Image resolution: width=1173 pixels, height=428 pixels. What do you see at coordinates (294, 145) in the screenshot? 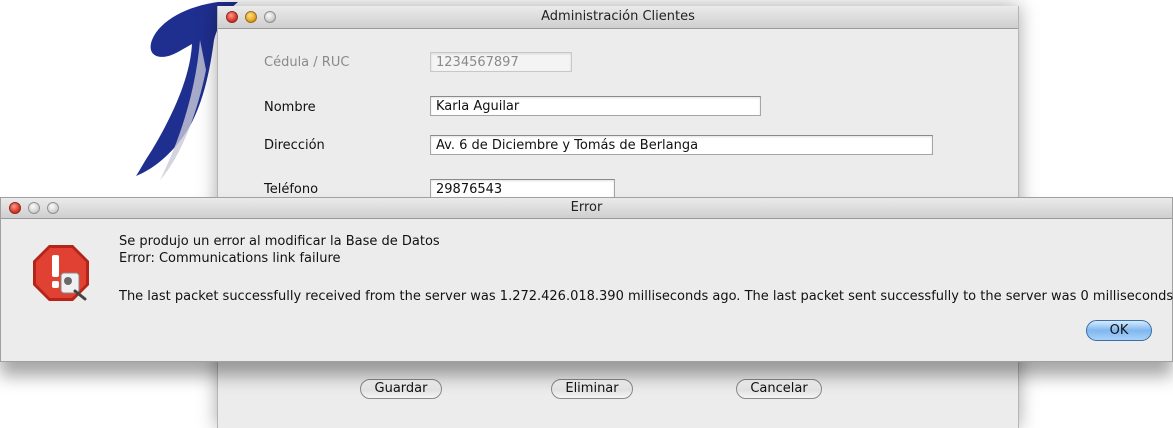
I see `direccion-label: Dirección` at bounding box center [294, 145].